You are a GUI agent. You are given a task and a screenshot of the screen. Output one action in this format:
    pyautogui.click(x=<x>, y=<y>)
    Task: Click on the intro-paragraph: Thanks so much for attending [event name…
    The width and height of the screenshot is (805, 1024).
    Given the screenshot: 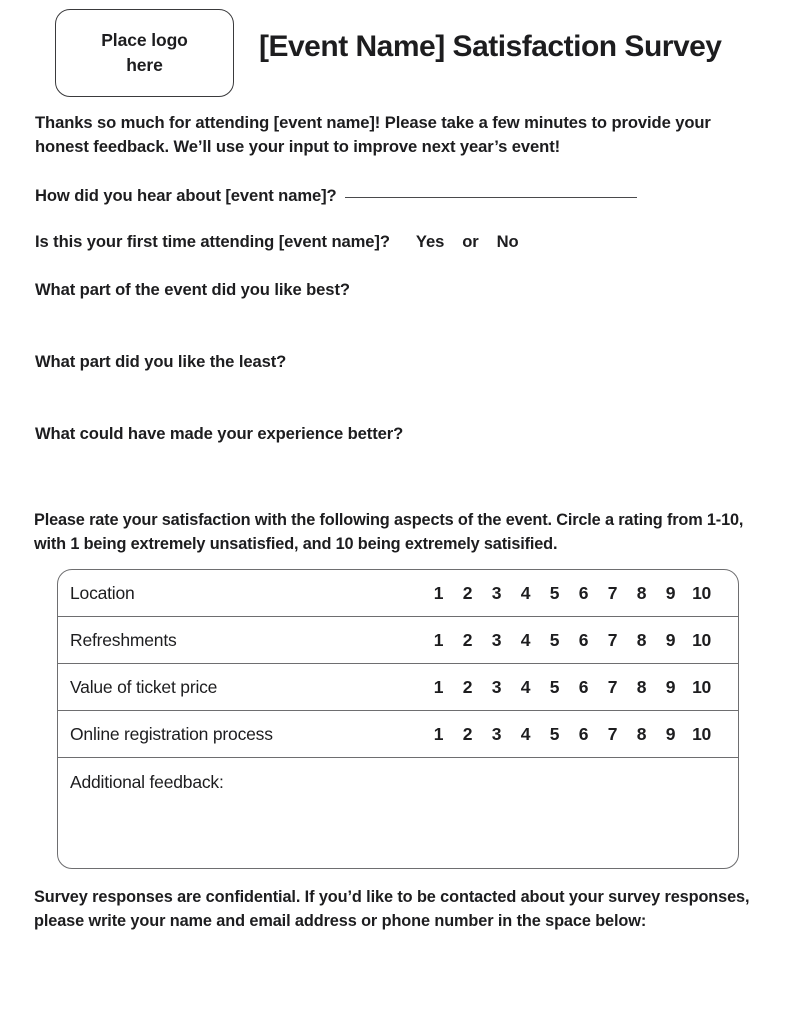 What is the action you would take?
    pyautogui.click(x=373, y=135)
    